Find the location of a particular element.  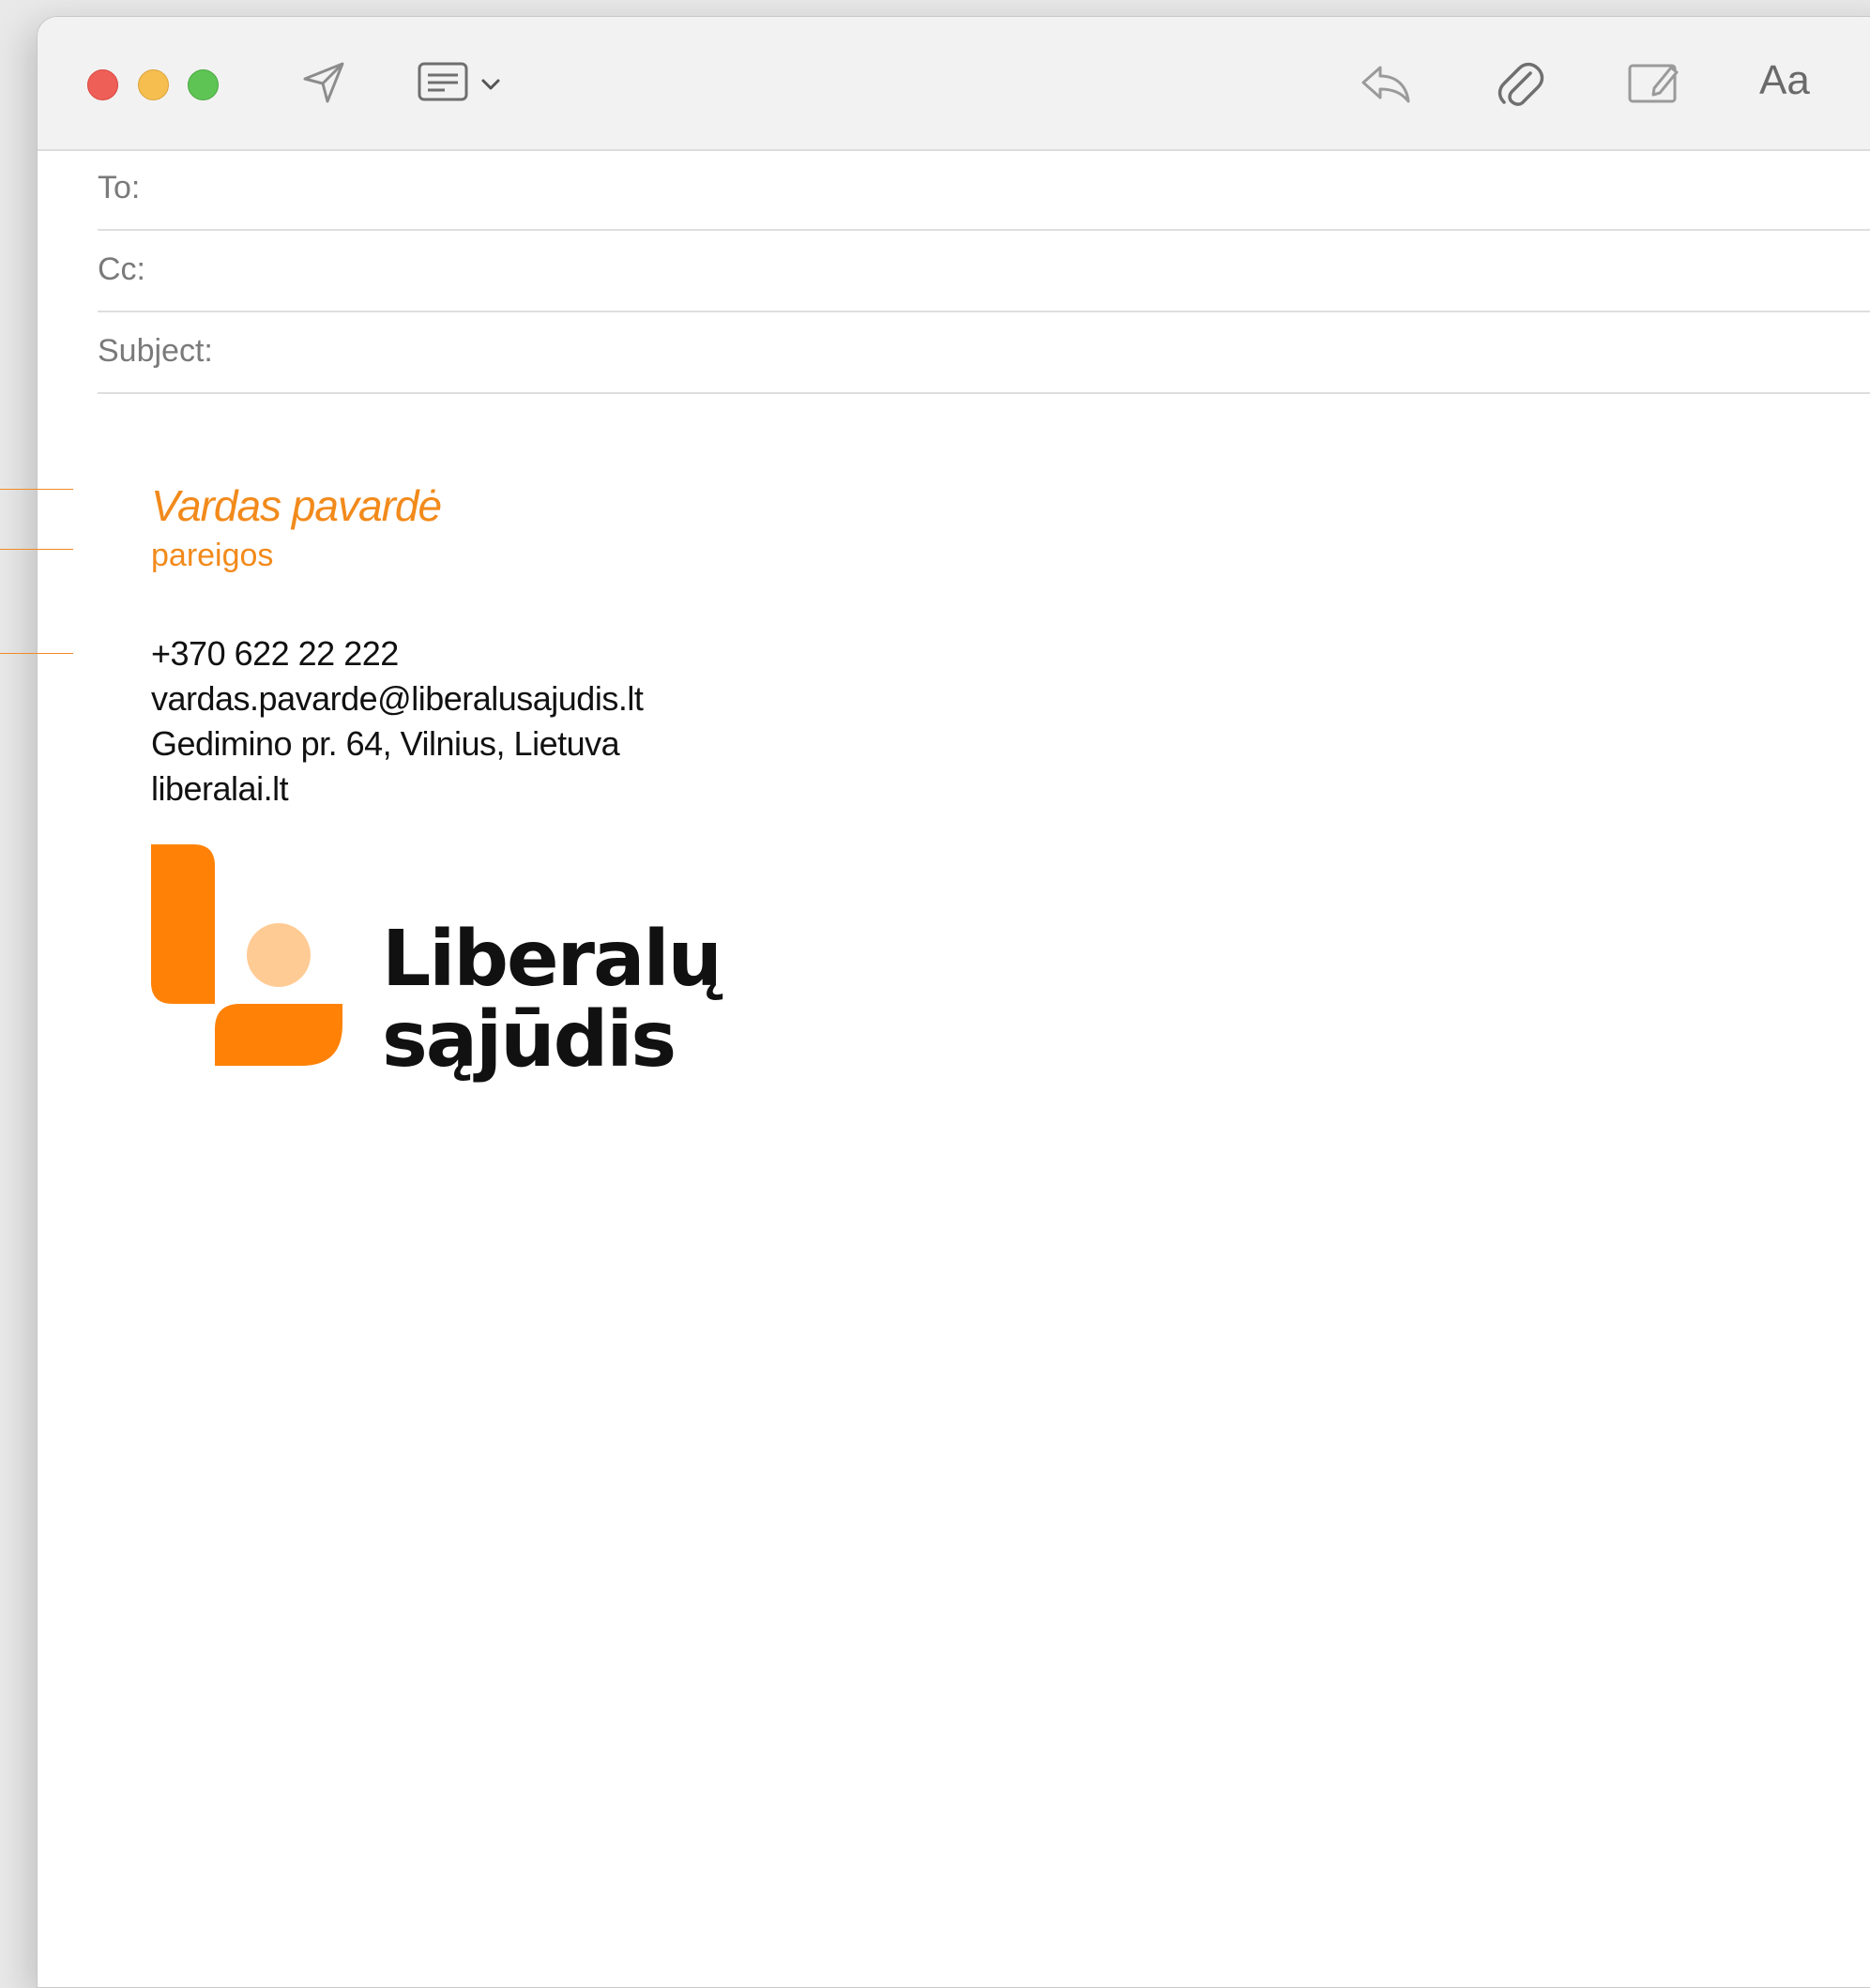

list-window-icon is located at coordinates (445, 82).